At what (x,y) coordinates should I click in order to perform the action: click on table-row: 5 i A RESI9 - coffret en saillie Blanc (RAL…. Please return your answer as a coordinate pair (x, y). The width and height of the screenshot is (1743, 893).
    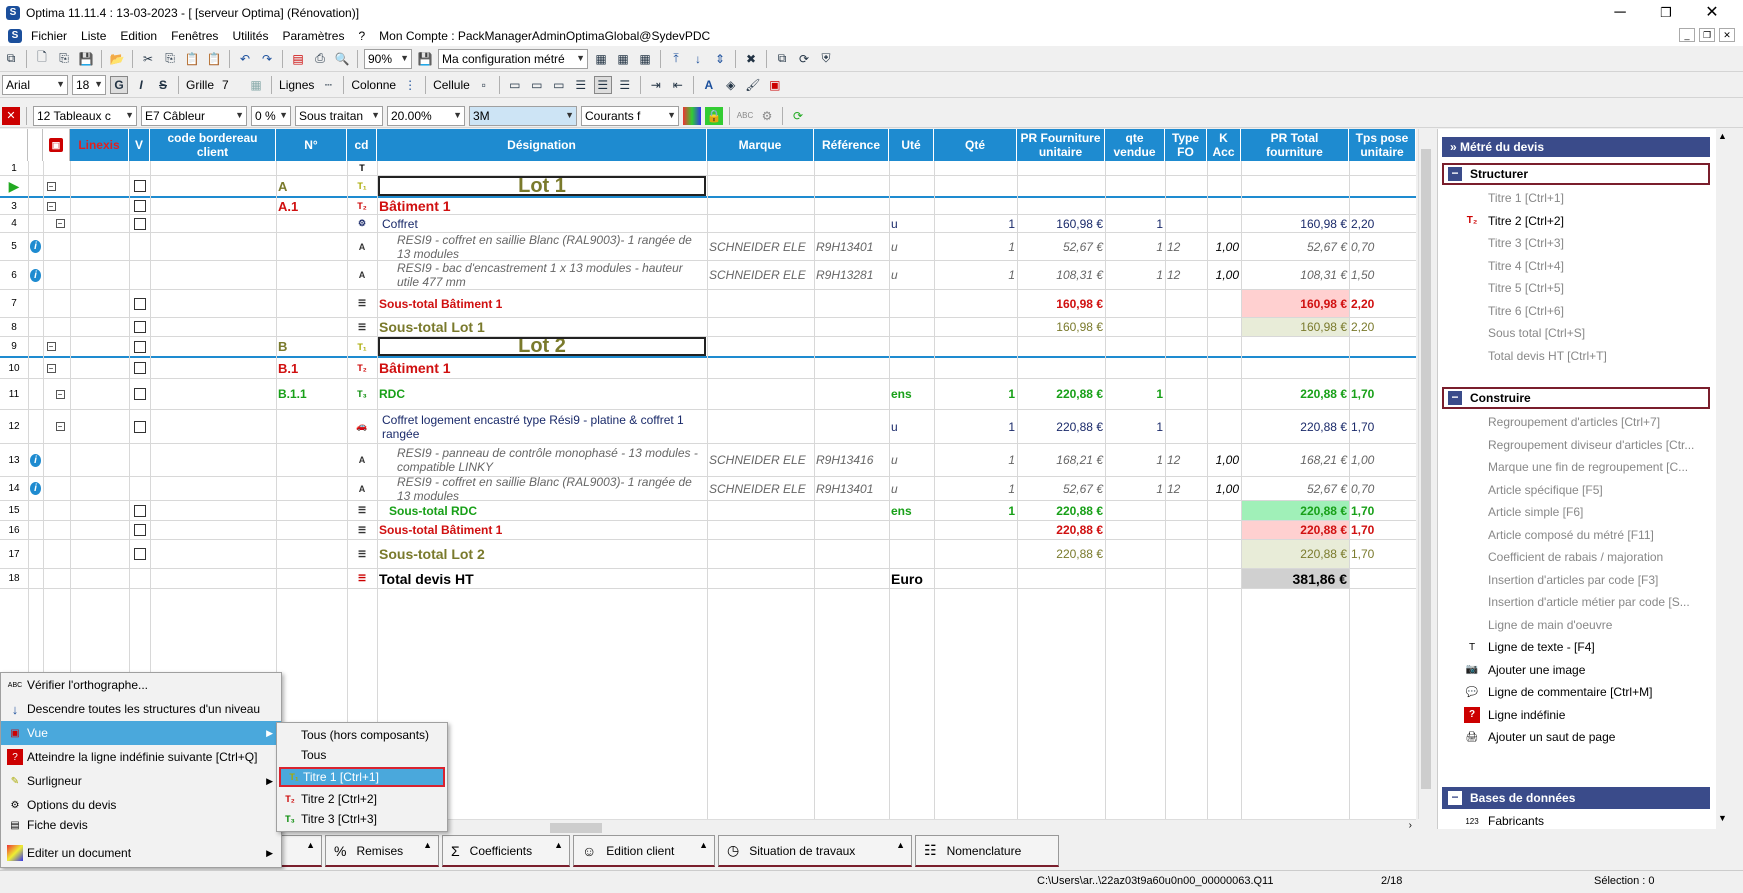
    Looking at the image, I should click on (708, 247).